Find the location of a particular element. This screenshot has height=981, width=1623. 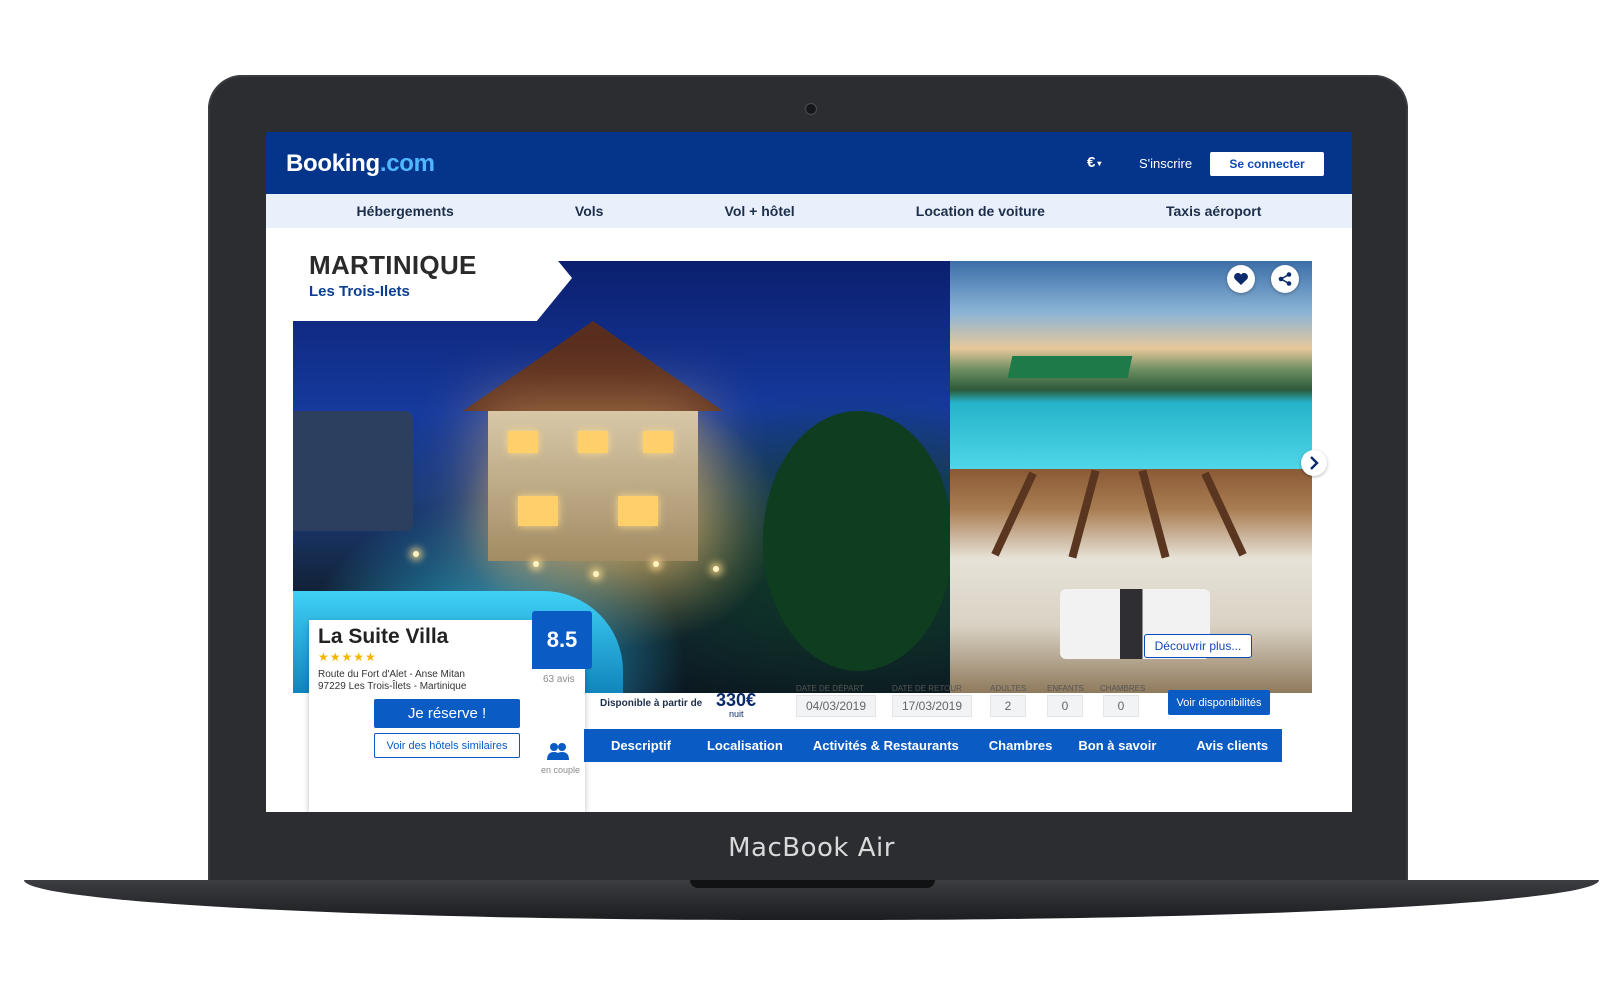

nav-item-accommodations: Hébergements is located at coordinates (405, 211).